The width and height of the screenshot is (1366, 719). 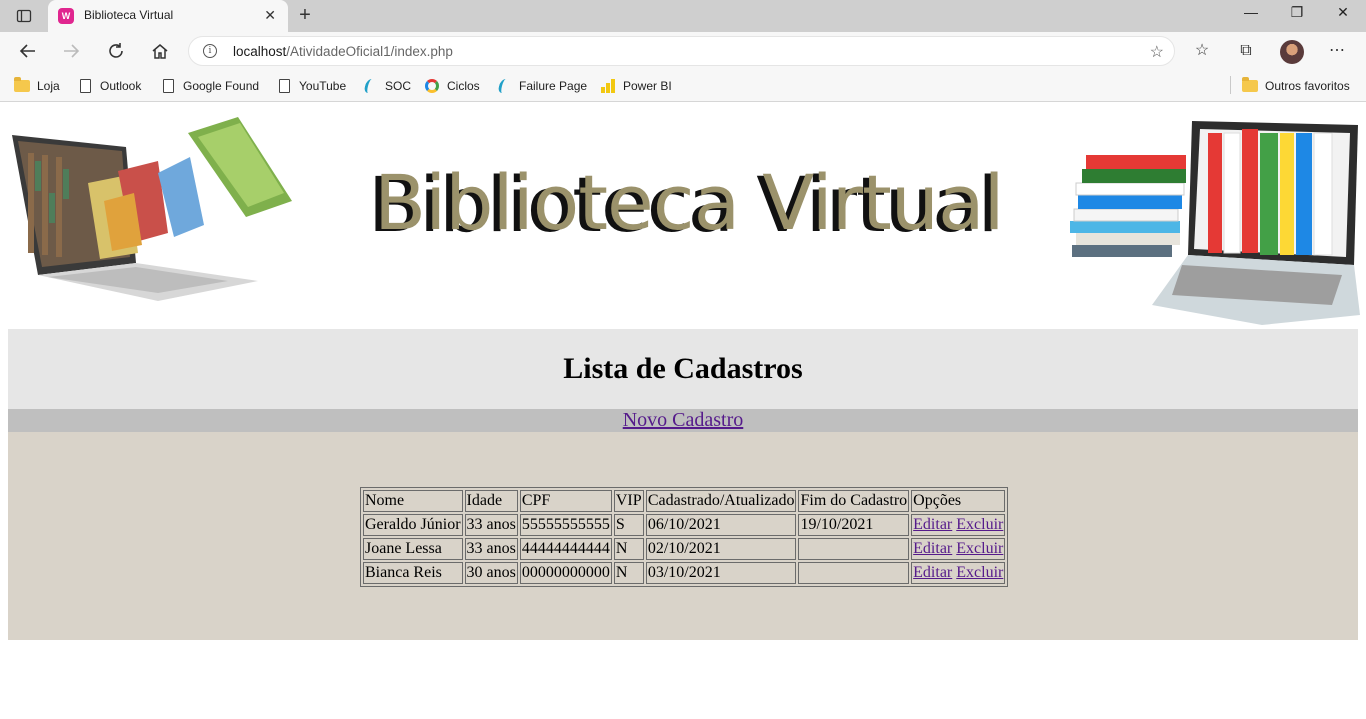 I want to click on bookmark-soc: SOC, so click(x=386, y=86).